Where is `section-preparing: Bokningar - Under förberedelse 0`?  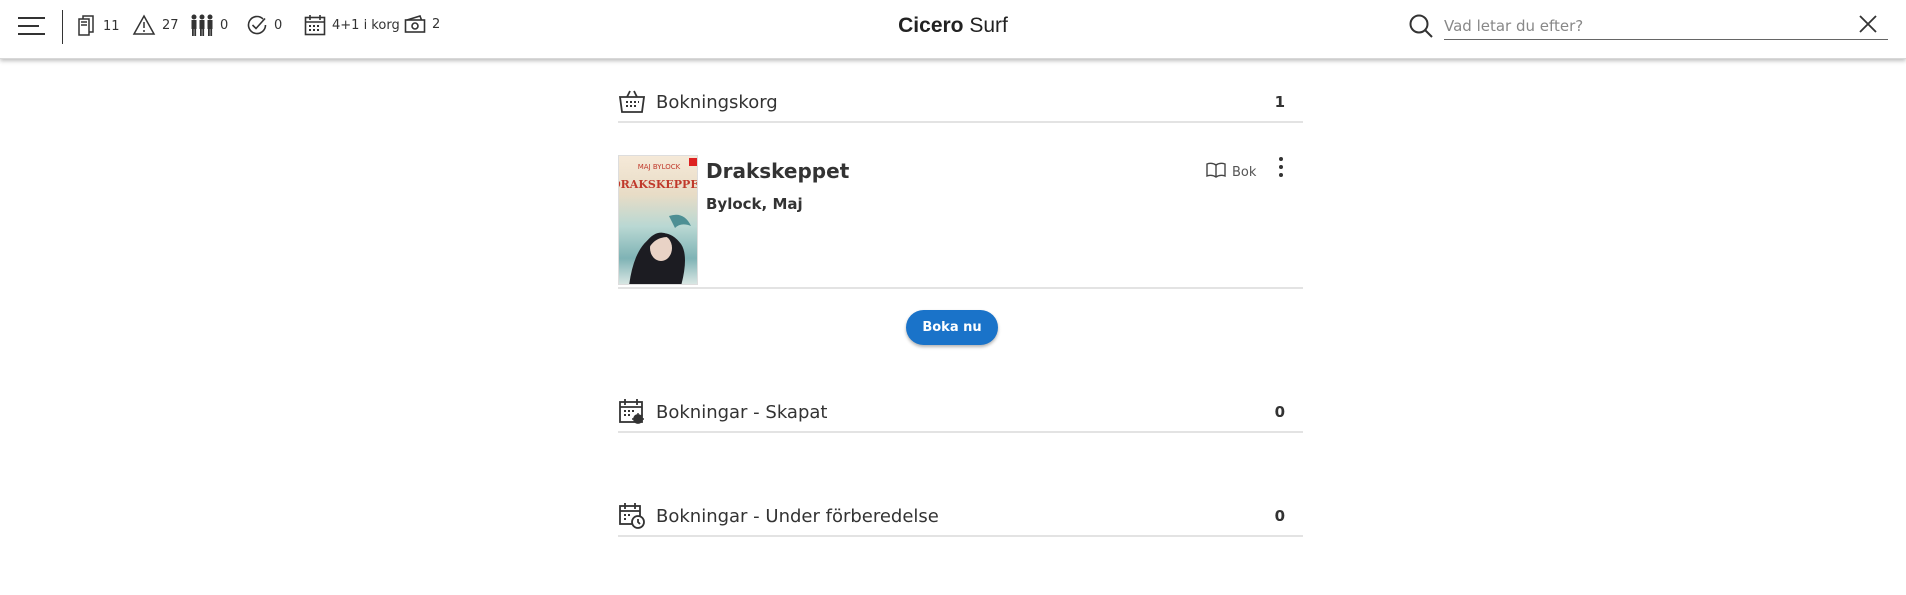 section-preparing: Bokningar - Under förberedelse 0 is located at coordinates (960, 517).